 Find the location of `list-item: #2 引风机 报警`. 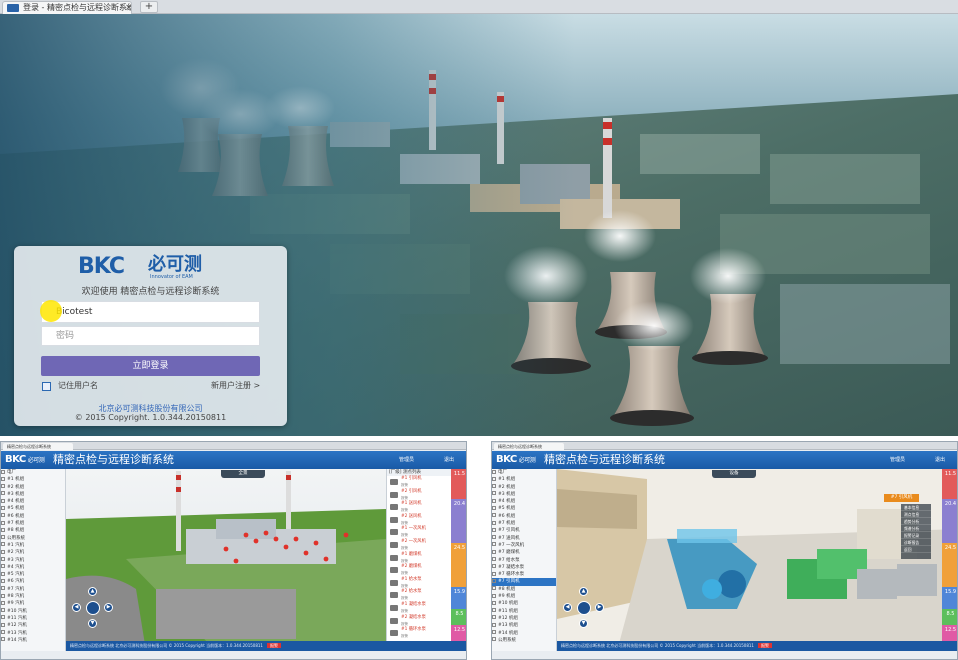

list-item: #2 引风机 报警 is located at coordinates (419, 495).